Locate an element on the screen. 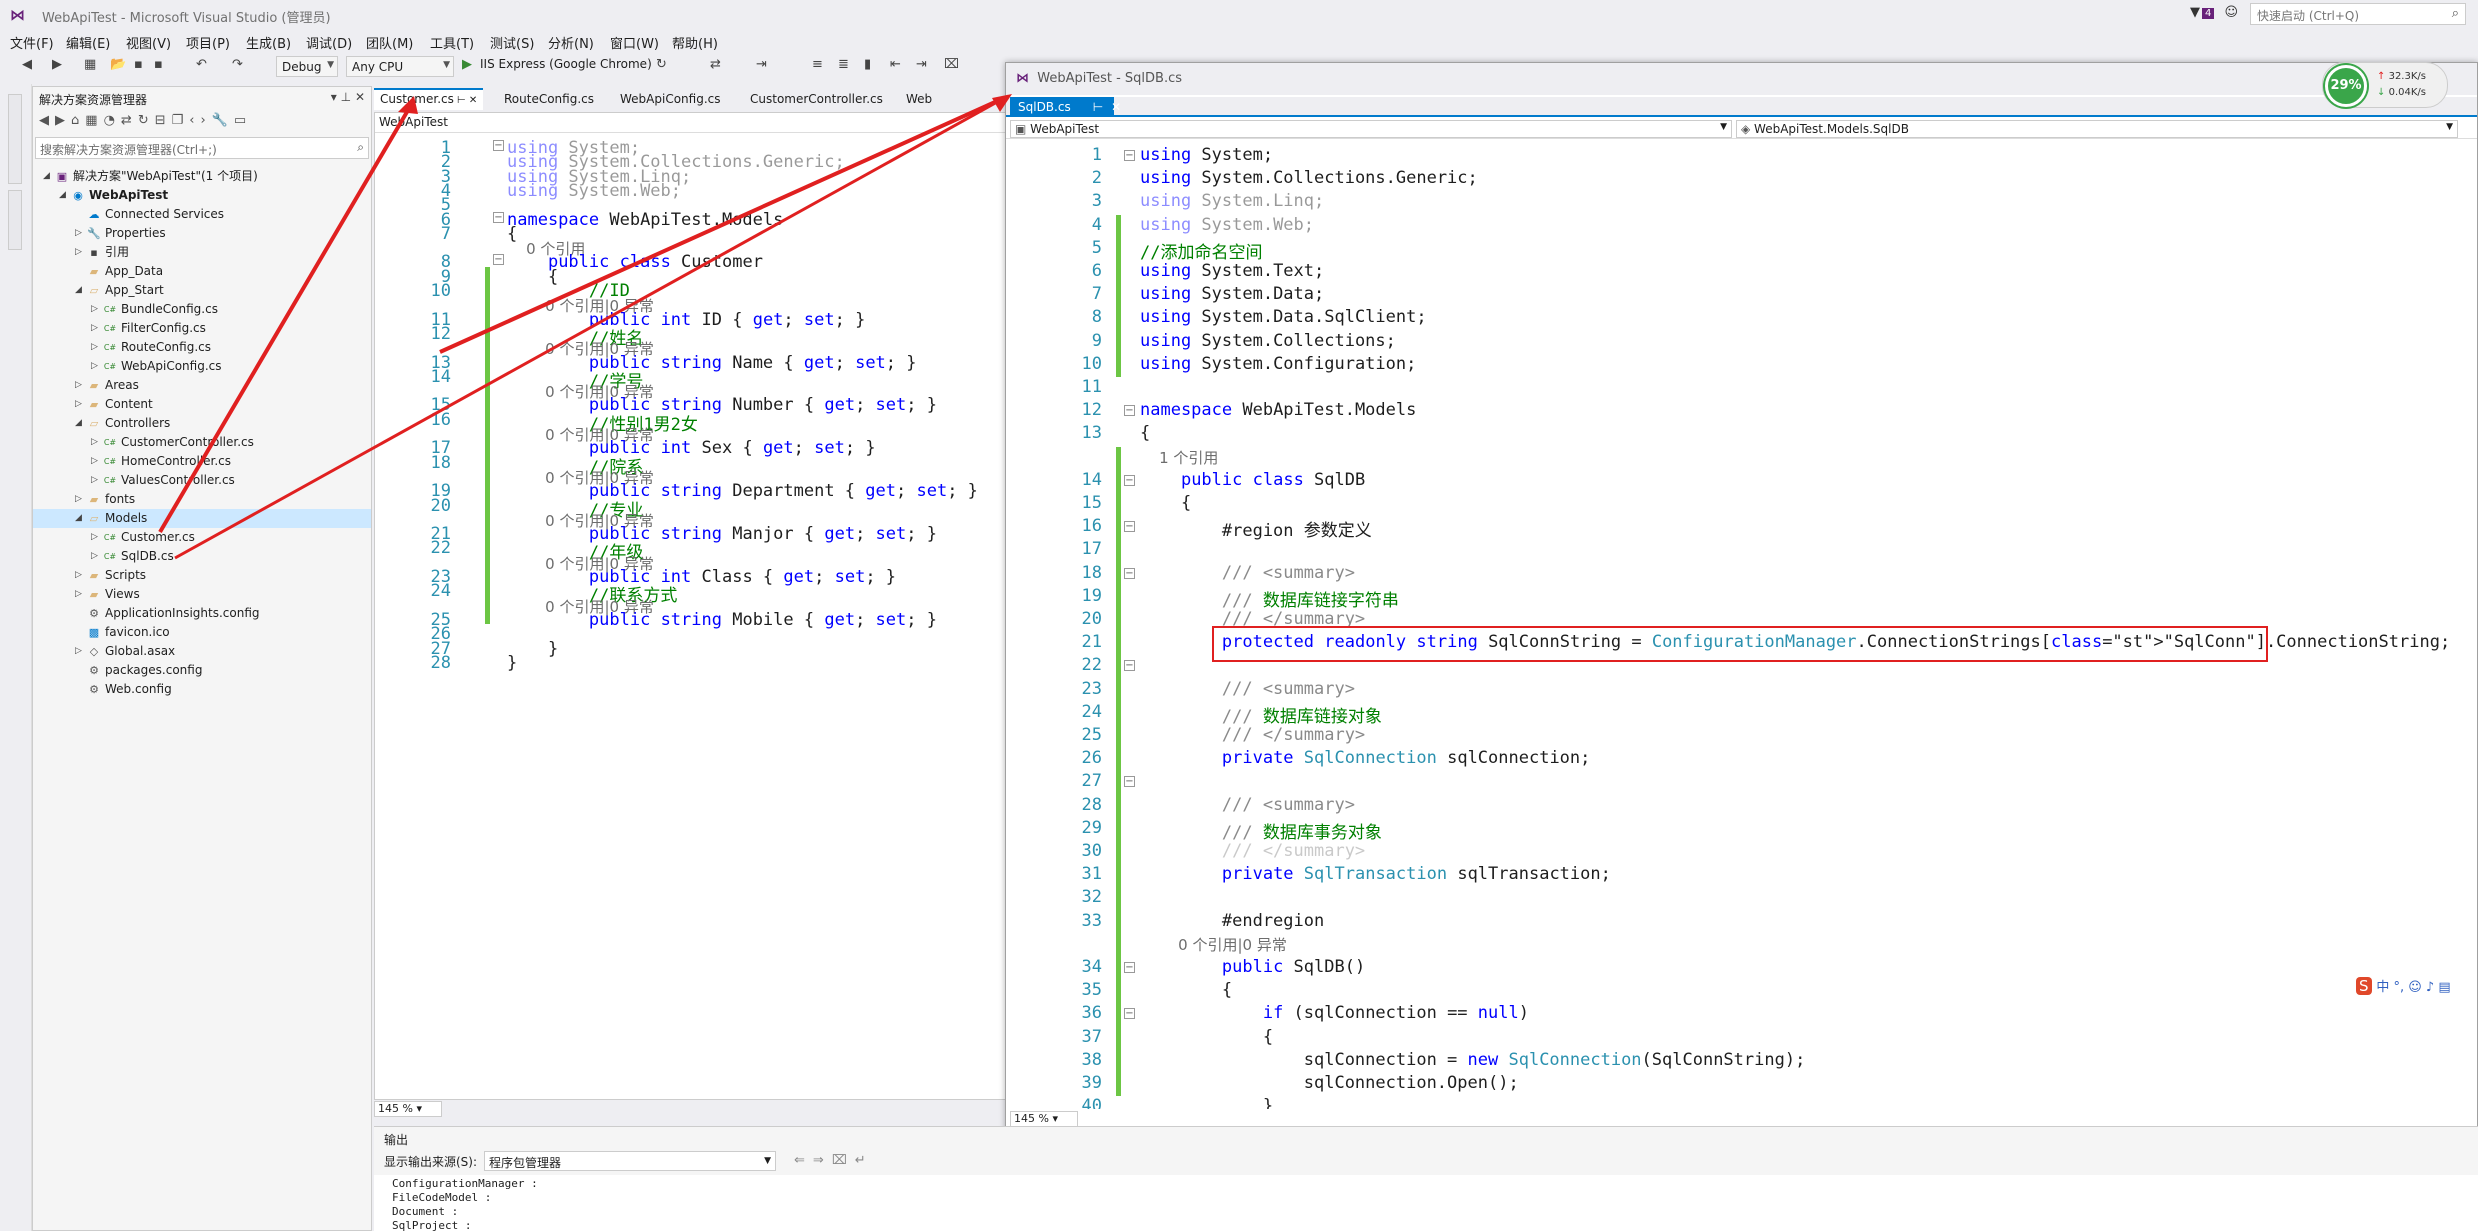 This screenshot has height=1231, width=2478. show-all-files-icon: ❐ is located at coordinates (181, 120).